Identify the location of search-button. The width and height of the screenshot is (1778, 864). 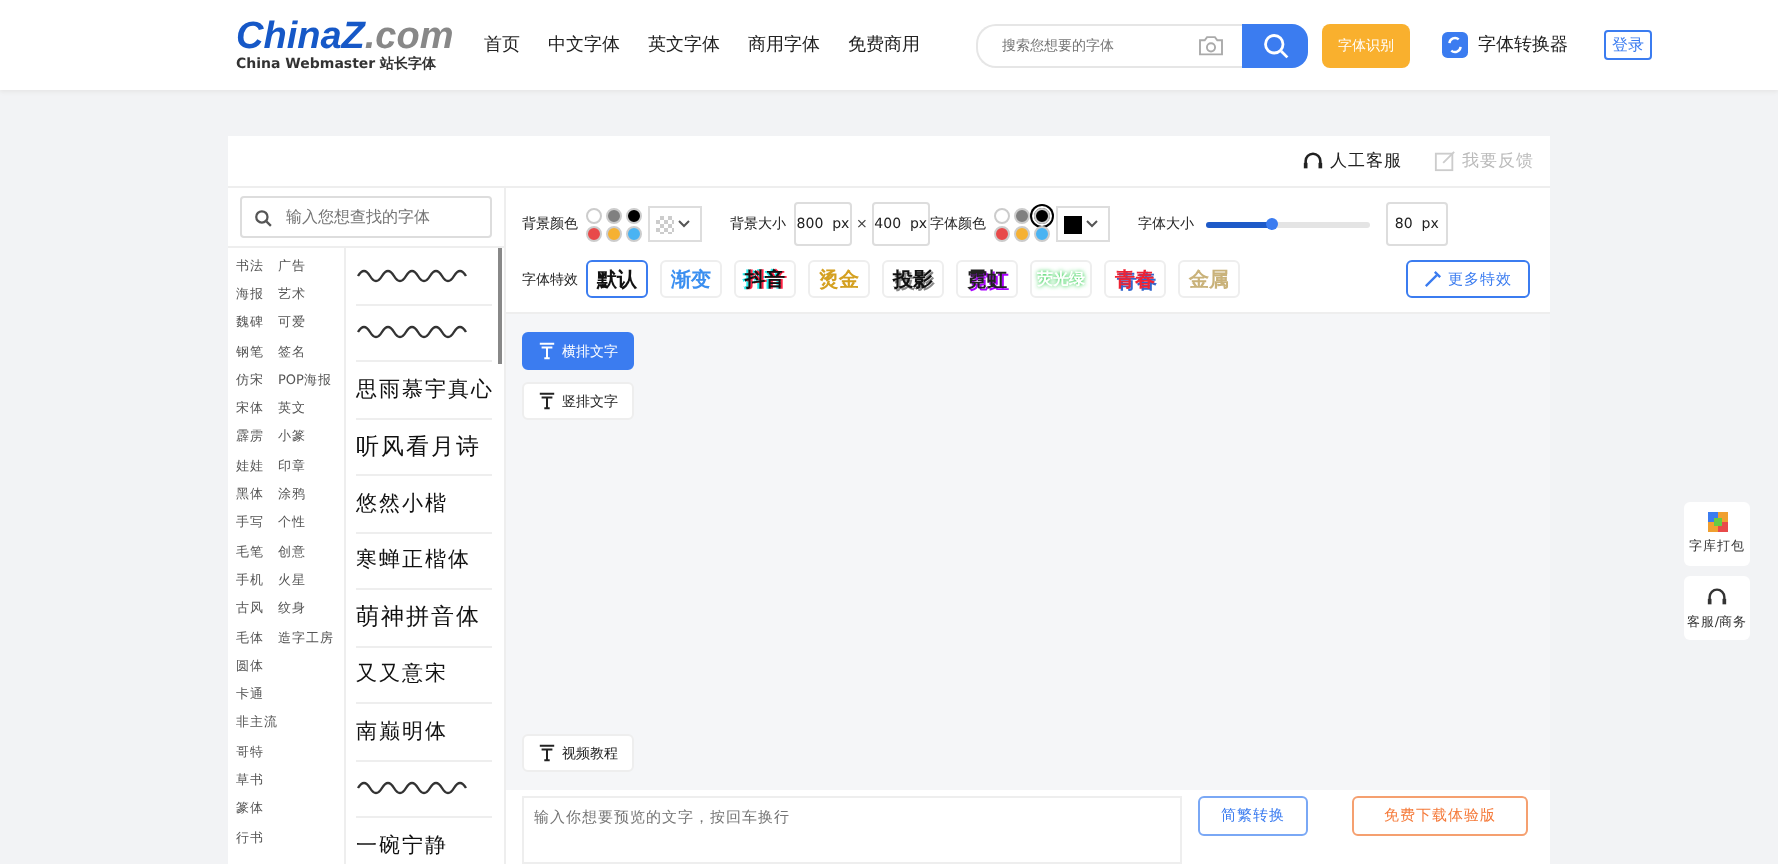
(1275, 45).